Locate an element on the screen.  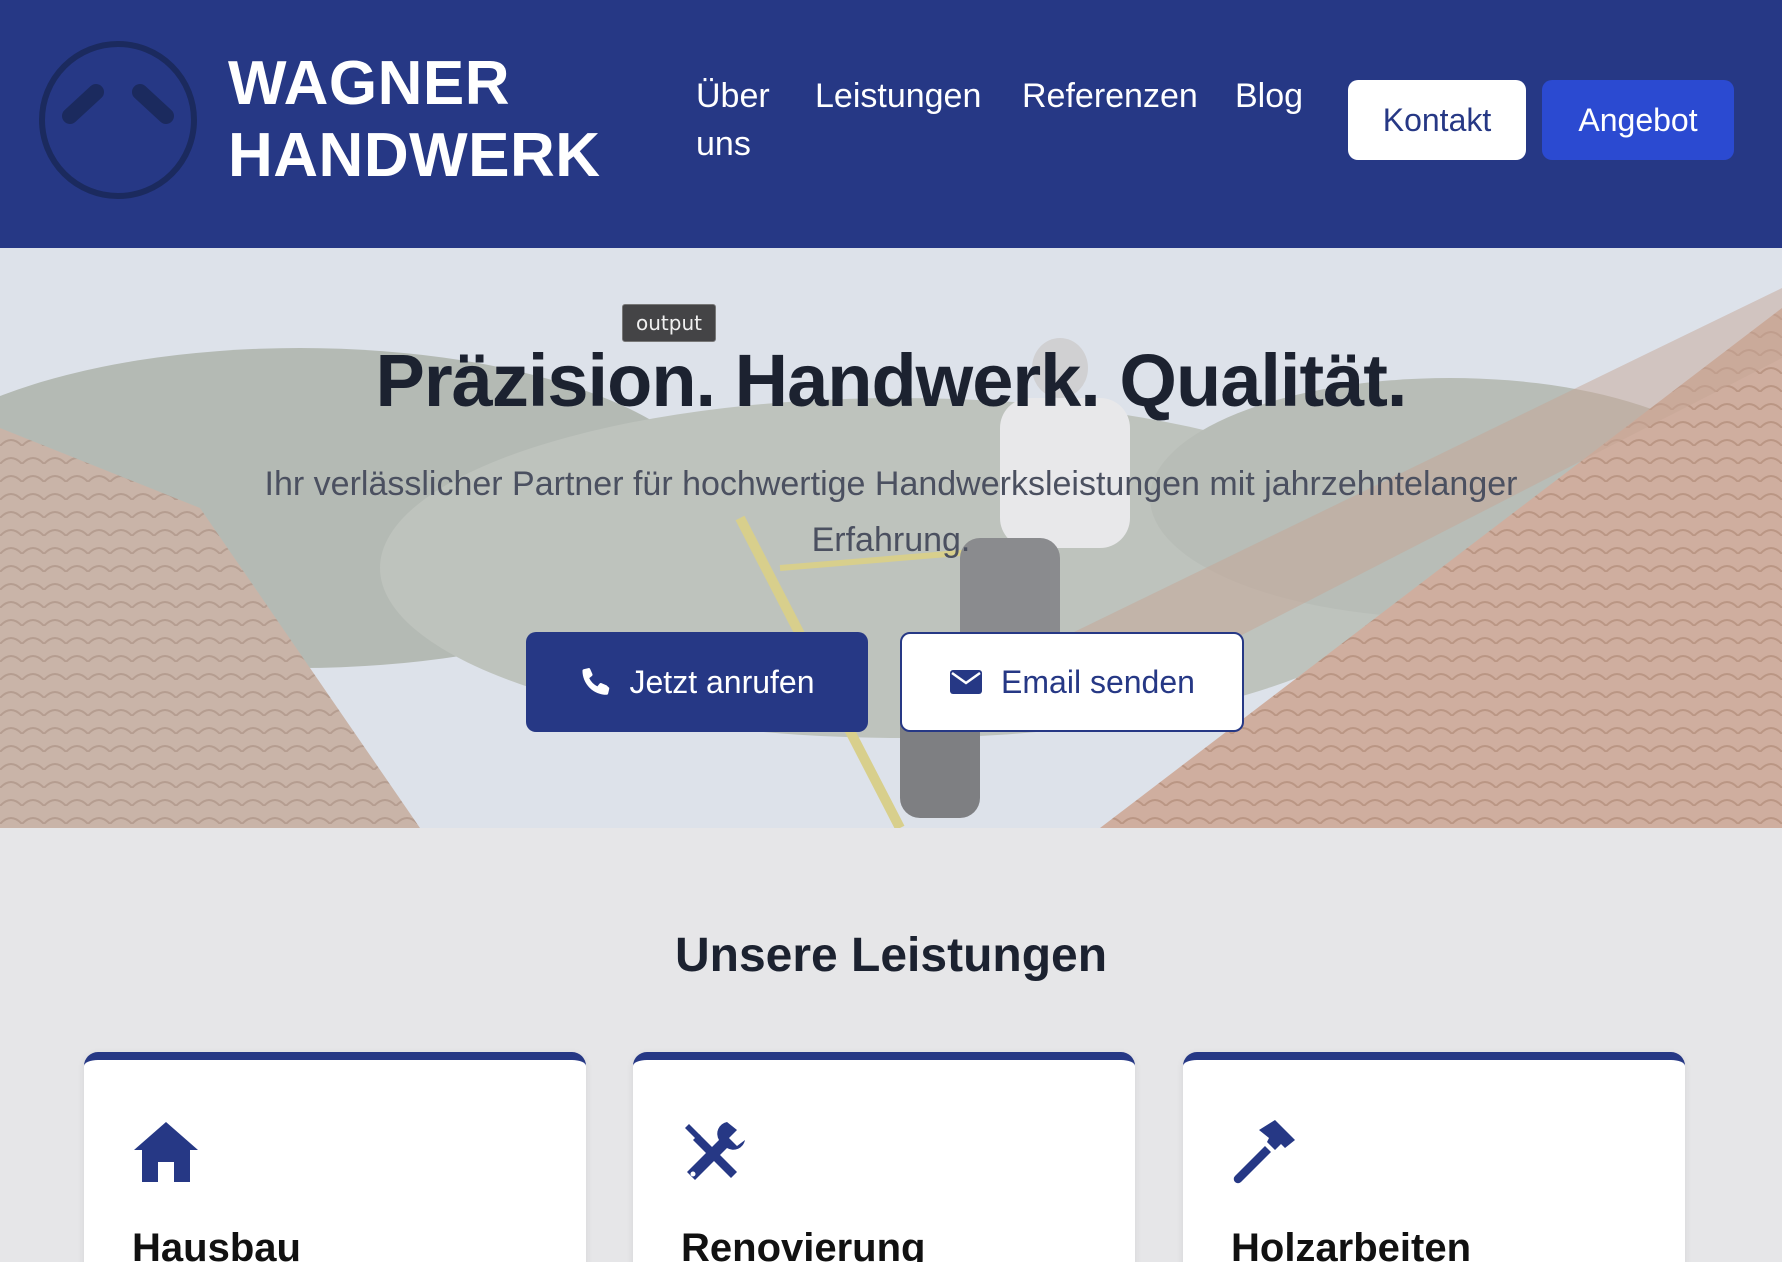
nav-link-references: Referenzen is located at coordinates (1110, 96).